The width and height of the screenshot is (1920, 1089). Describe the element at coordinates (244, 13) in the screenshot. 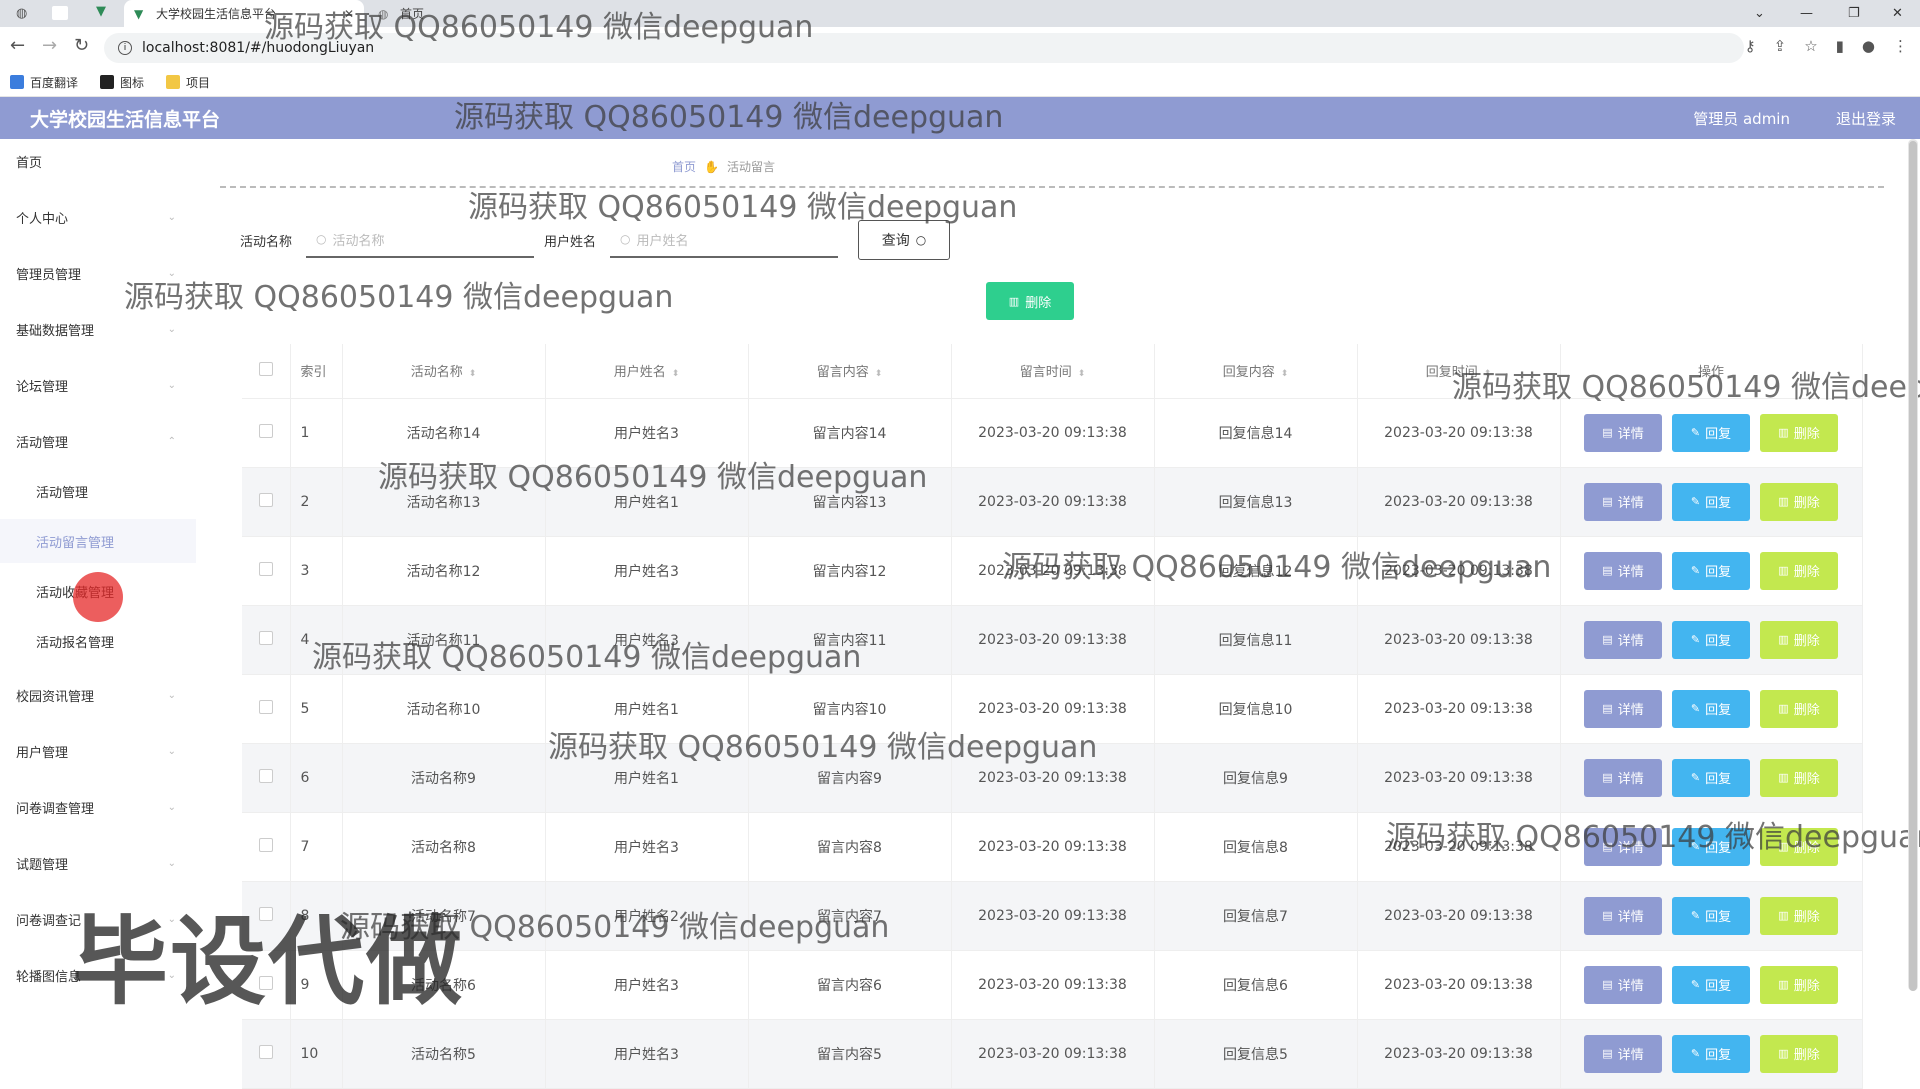

I see `tab-active: ▼ 大学校园生活信息平台 ✕` at that location.